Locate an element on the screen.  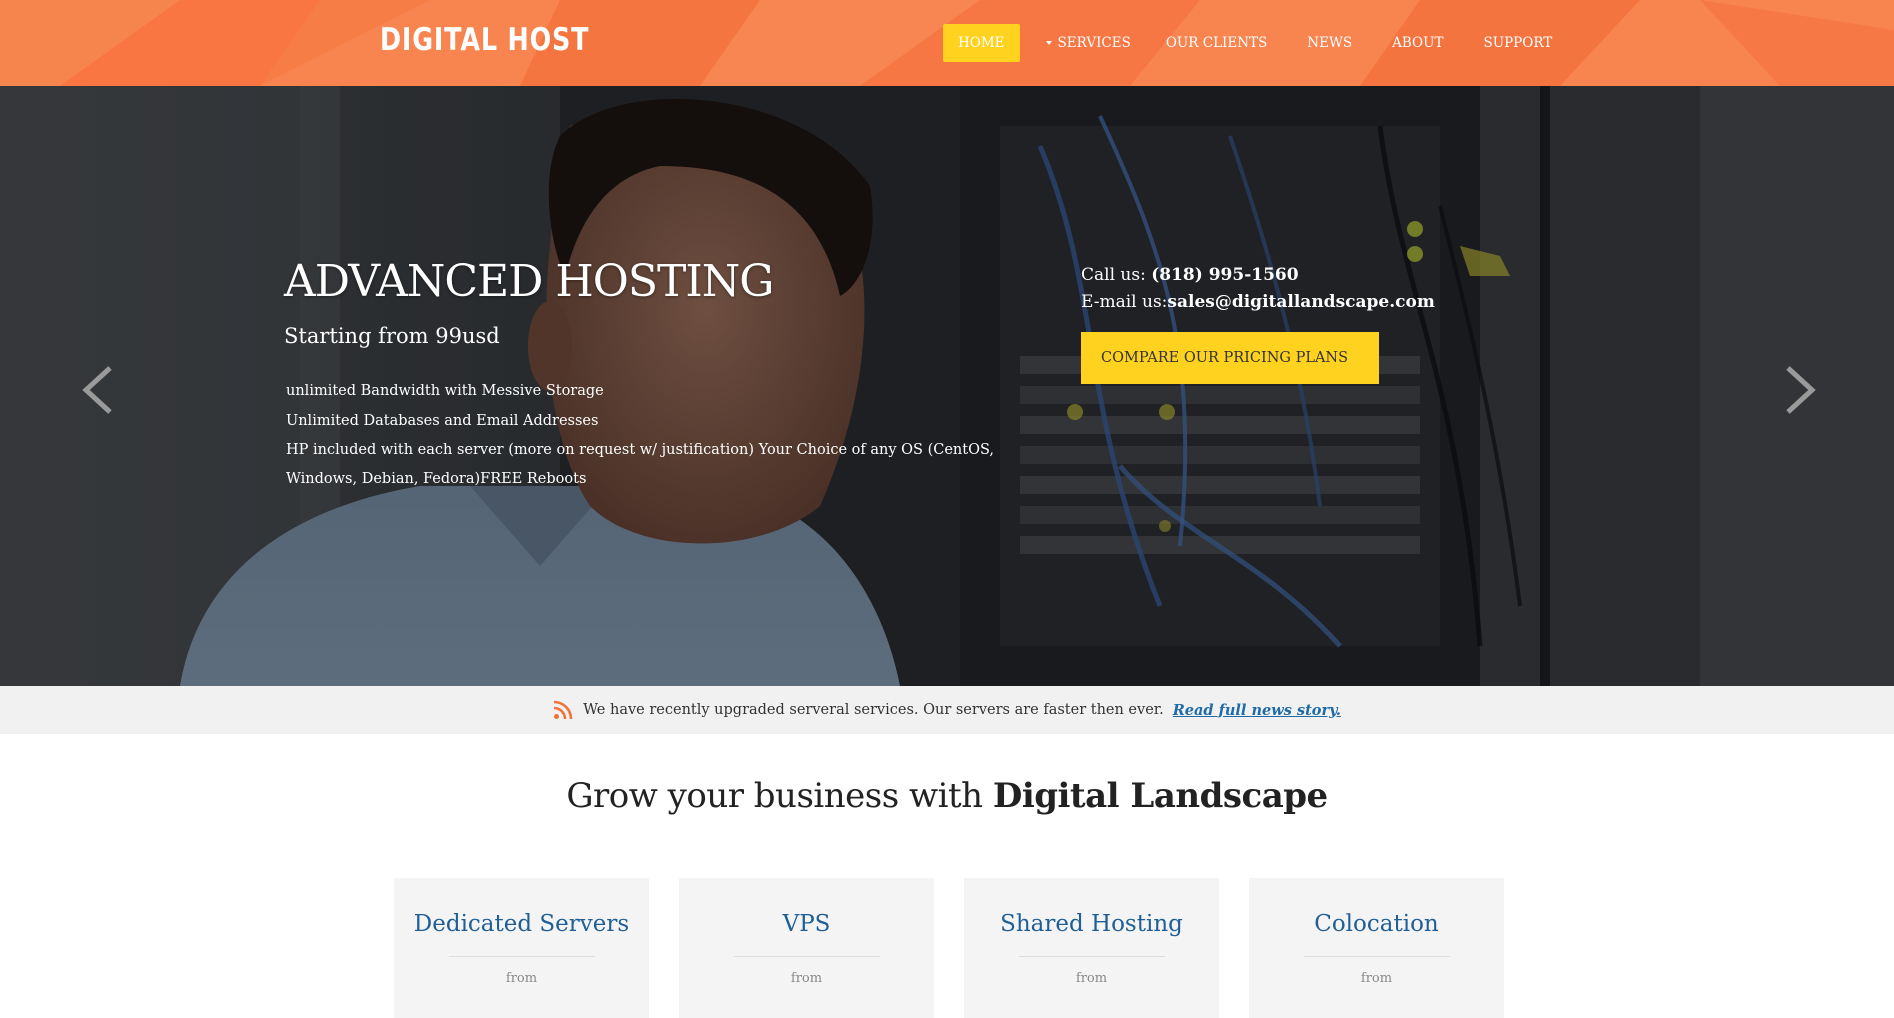
card-title: Dedicated Servers is located at coordinates (521, 924).